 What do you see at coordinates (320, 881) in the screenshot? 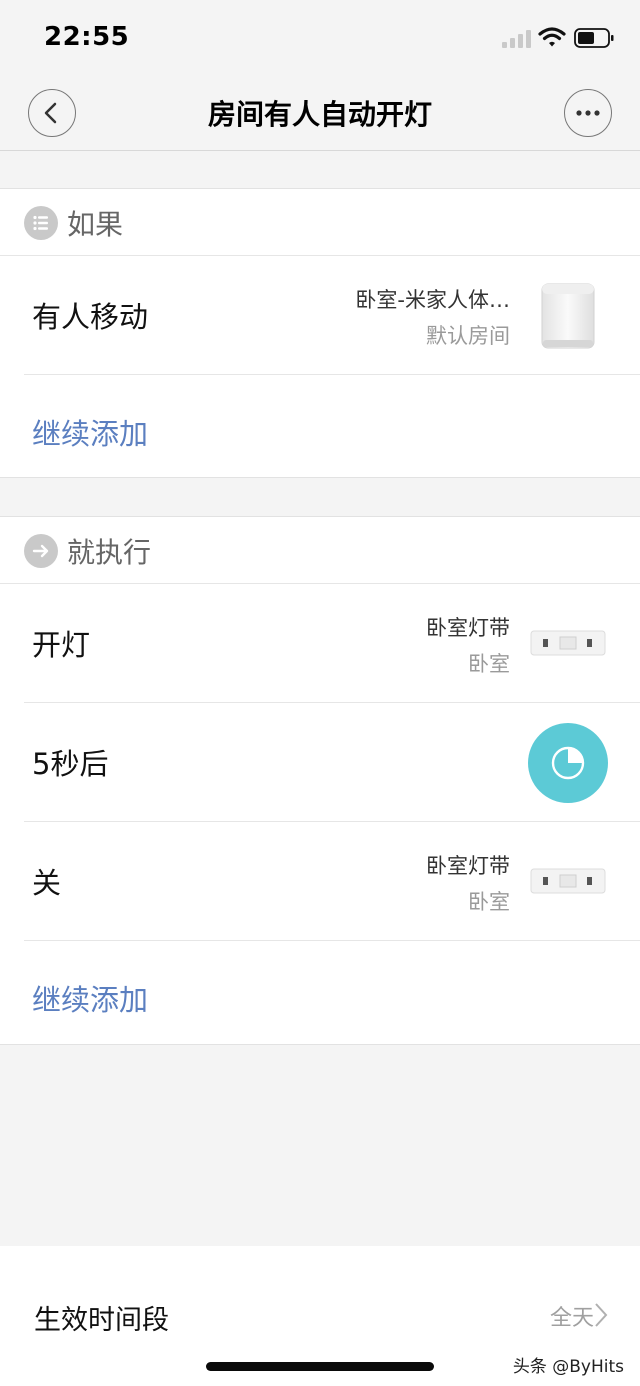
I see `action-row: 关 卧室灯带 卧室` at bounding box center [320, 881].